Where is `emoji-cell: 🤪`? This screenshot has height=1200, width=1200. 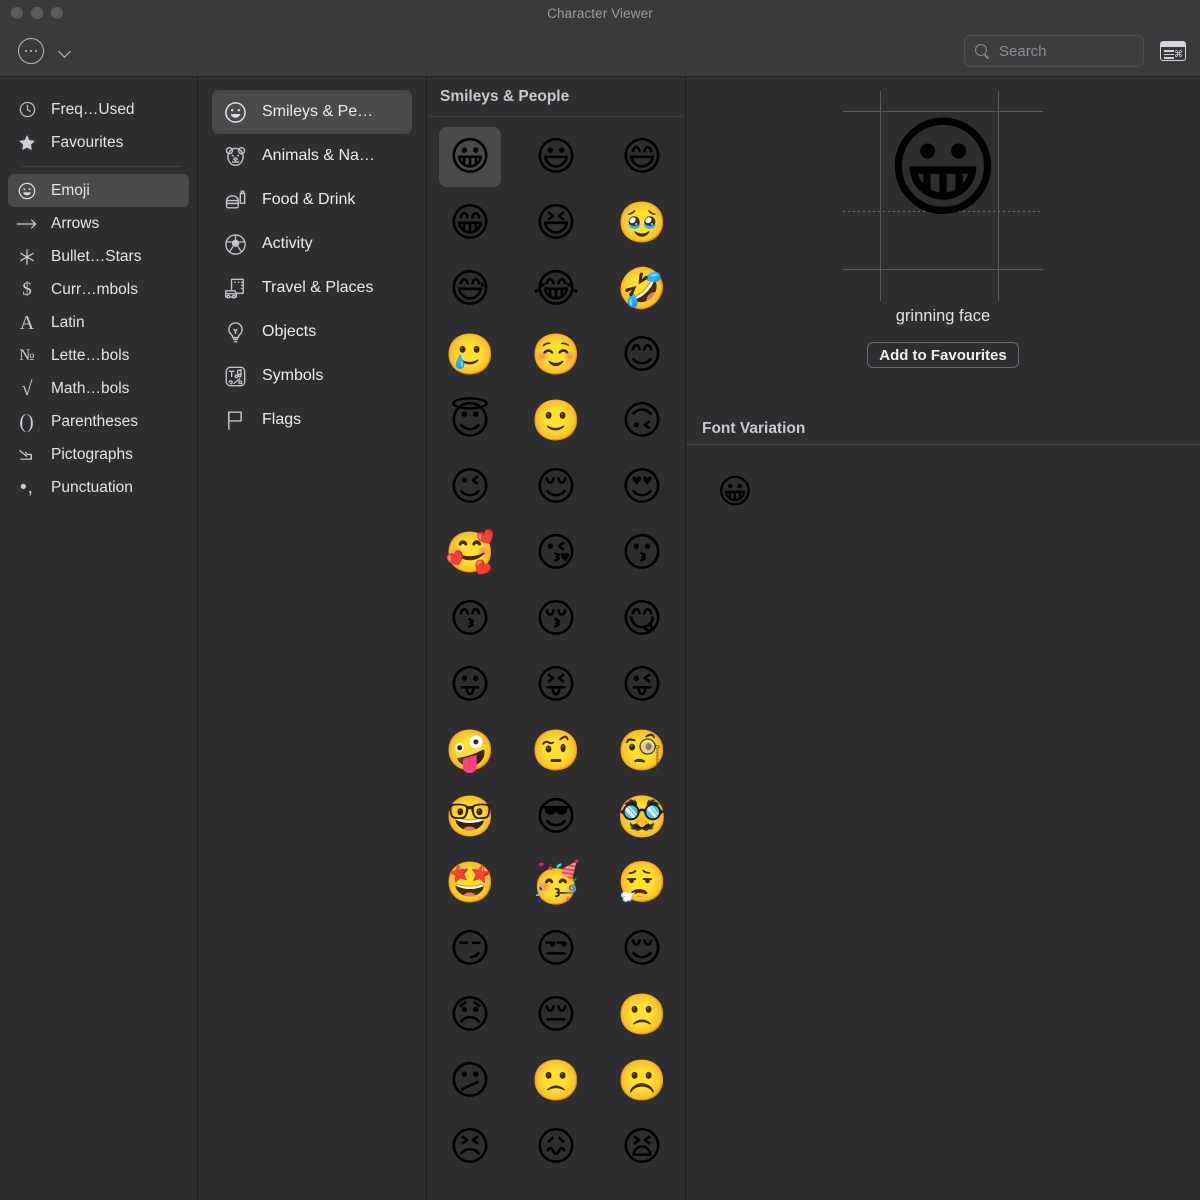 emoji-cell: 🤪 is located at coordinates (470, 751).